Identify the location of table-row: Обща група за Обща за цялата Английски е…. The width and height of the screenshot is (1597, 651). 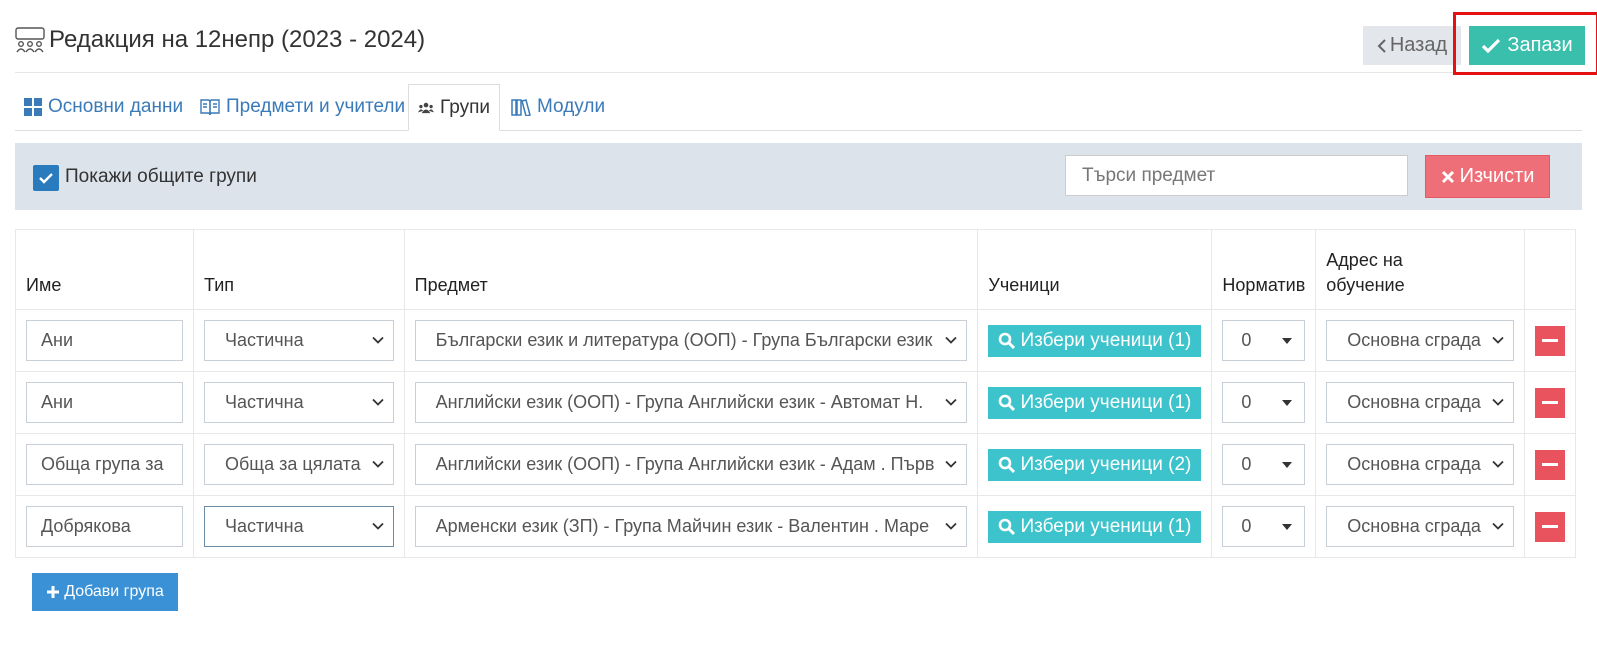
(795, 464).